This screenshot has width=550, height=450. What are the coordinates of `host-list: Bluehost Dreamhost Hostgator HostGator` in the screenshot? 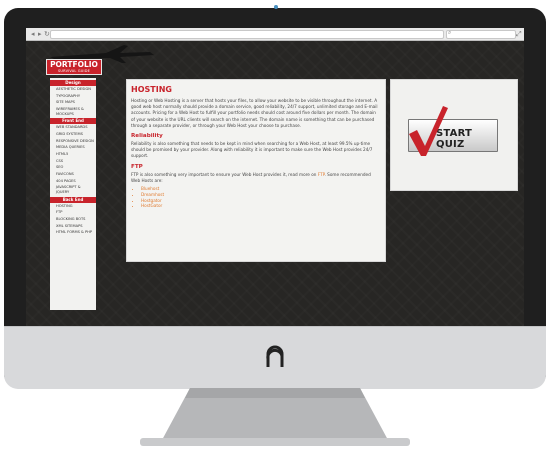 It's located at (256, 197).